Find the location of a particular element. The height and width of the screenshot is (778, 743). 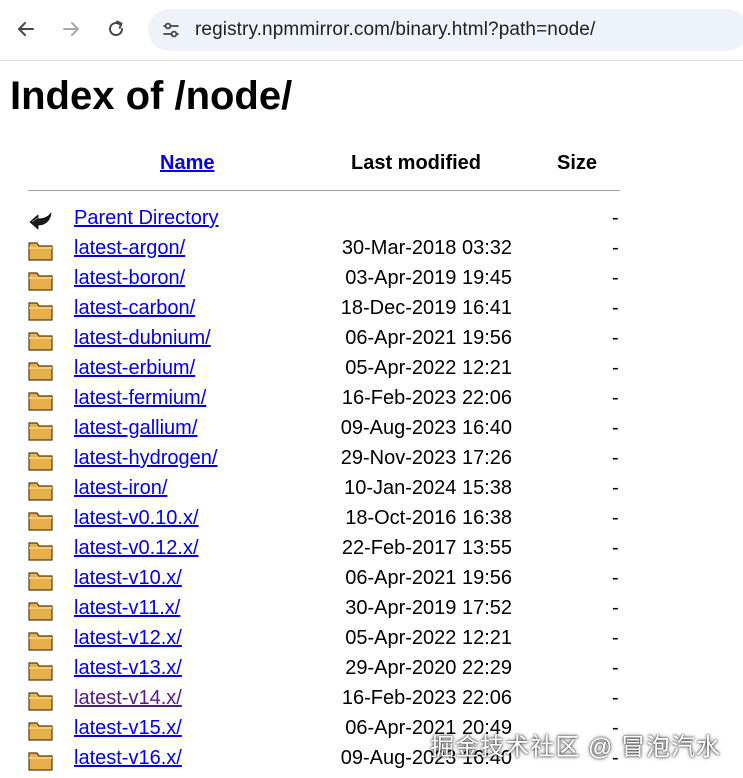

directory-link: latest-v12.x/ is located at coordinates (128, 638).